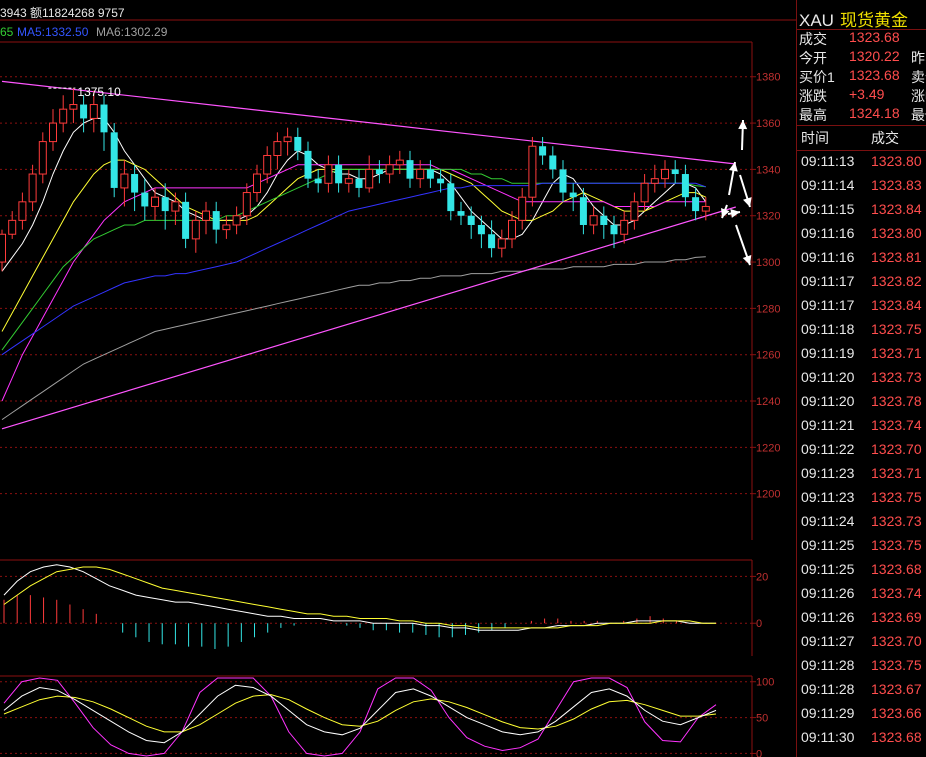 This screenshot has height=757, width=926. Describe the element at coordinates (896, 401) in the screenshot. I see `tick-price: 1323.78` at that location.